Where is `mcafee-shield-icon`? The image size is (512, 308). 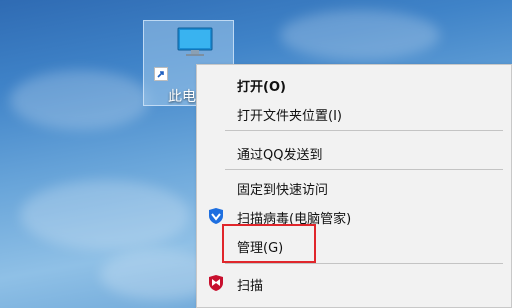
mcafee-shield-icon is located at coordinates (216, 283).